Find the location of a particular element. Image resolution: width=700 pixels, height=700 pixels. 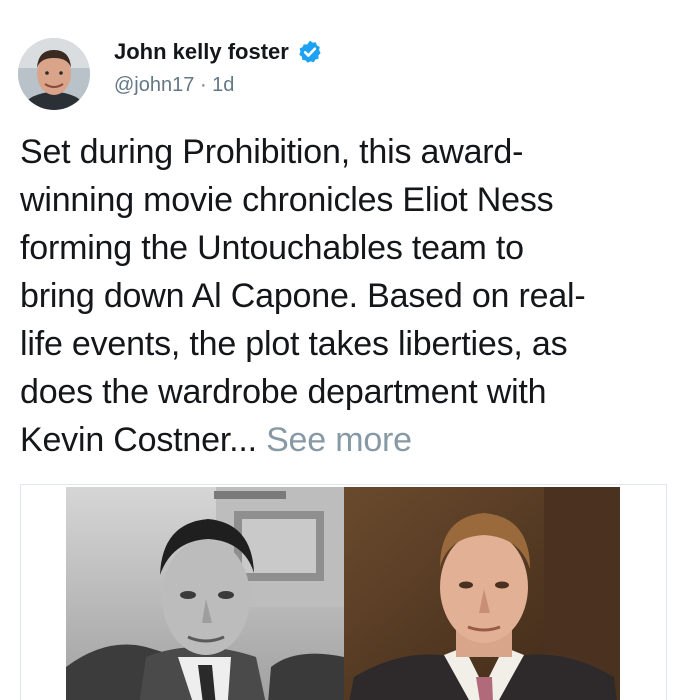

bw-portrait-image is located at coordinates (205, 593).